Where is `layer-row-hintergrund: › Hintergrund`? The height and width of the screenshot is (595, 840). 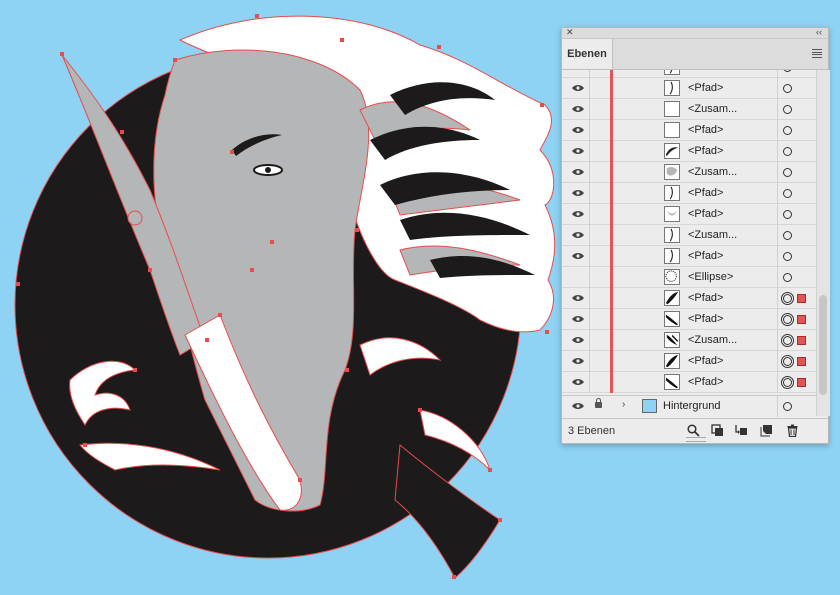 layer-row-hintergrund: › Hintergrund is located at coordinates (689, 406).